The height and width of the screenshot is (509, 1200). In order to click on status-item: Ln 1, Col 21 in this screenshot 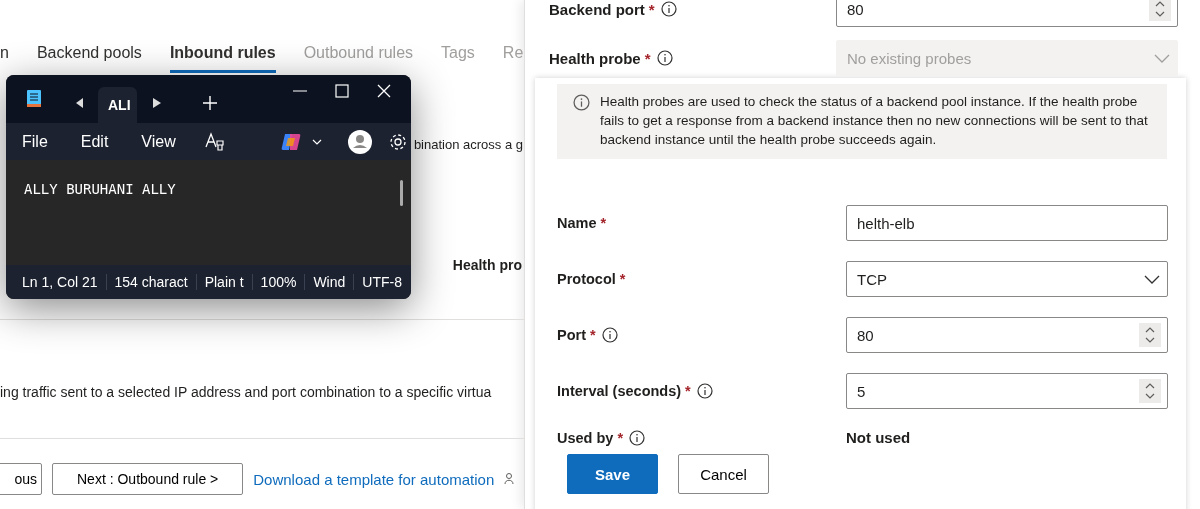, I will do `click(60, 282)`.